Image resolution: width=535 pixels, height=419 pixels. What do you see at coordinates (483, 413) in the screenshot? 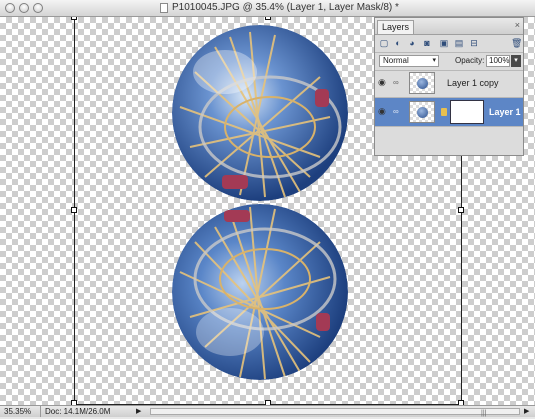
I see `scroll-grip-icon: |||` at bounding box center [483, 413].